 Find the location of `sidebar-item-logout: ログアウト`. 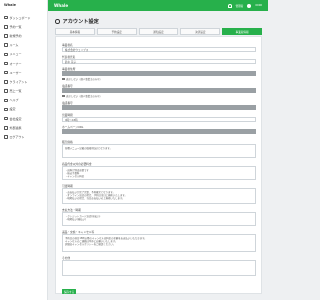

sidebar-item-logout: ログアウト is located at coordinates (23, 136).